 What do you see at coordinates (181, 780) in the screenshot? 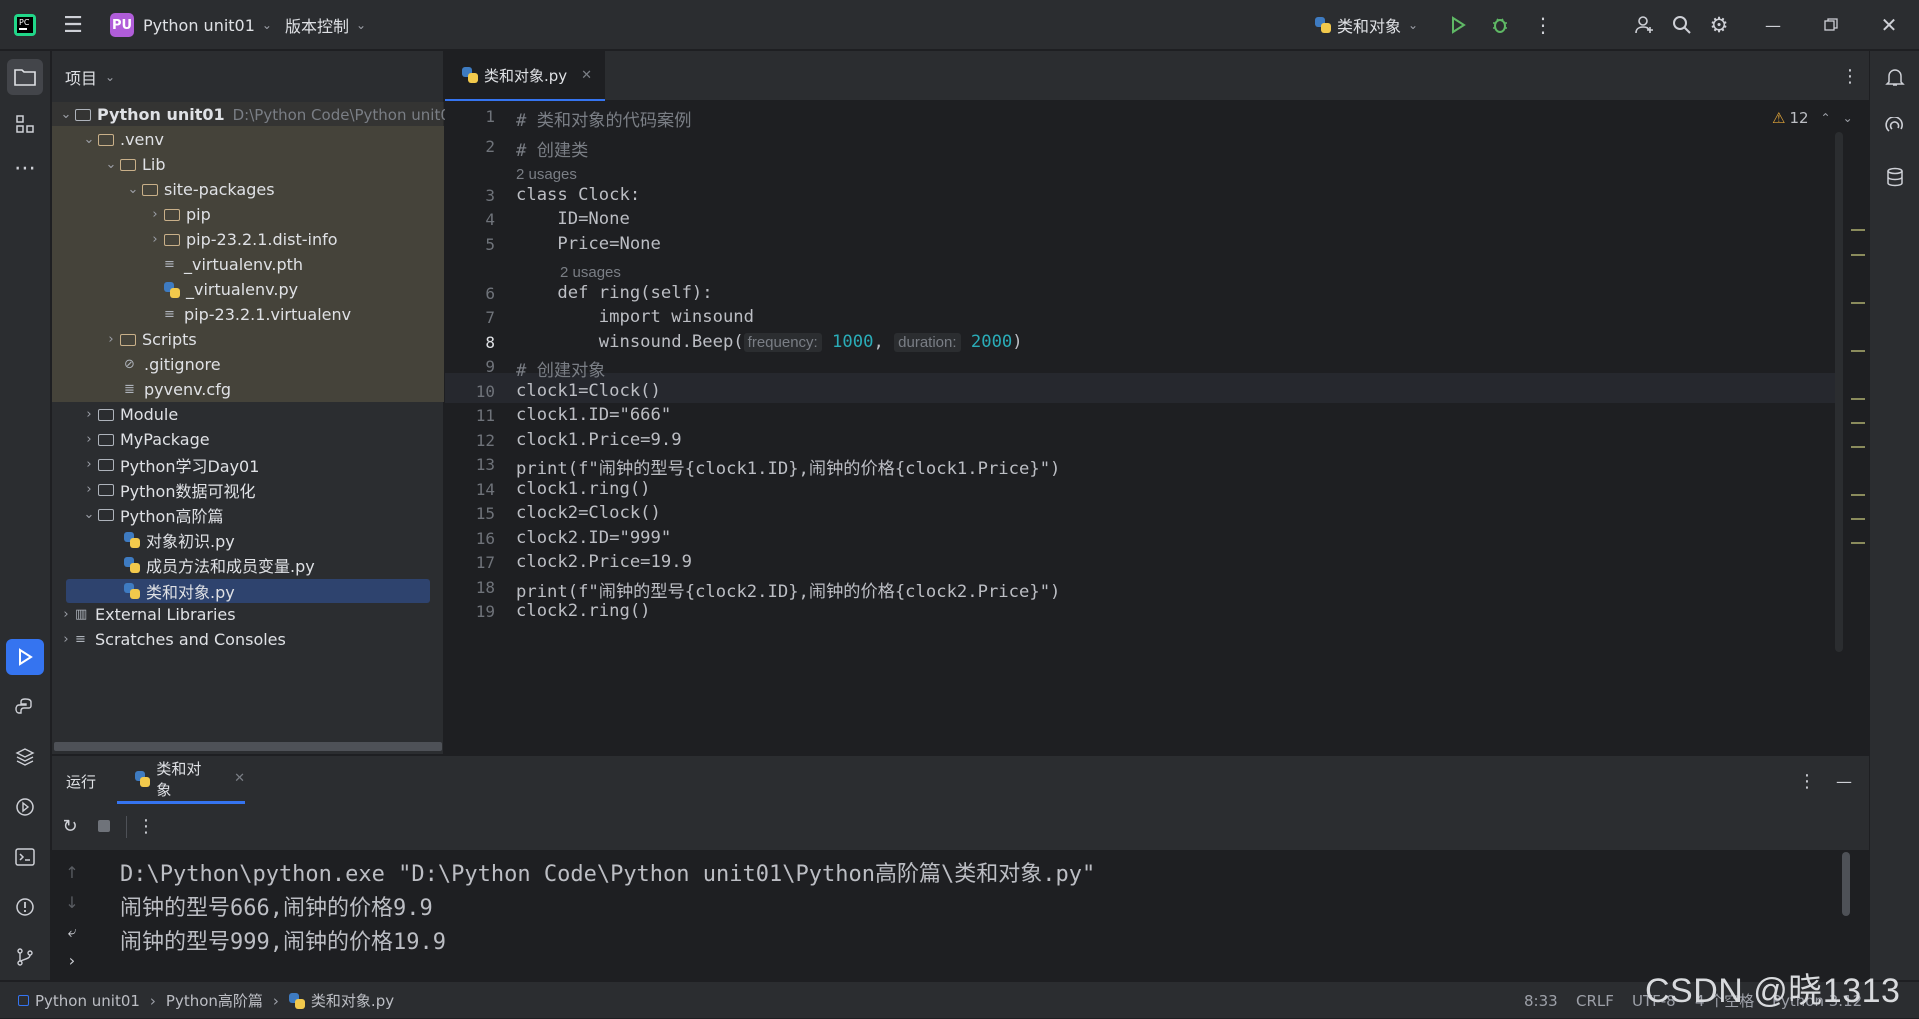
I see `run-tab: 类和对象 ✕` at bounding box center [181, 780].